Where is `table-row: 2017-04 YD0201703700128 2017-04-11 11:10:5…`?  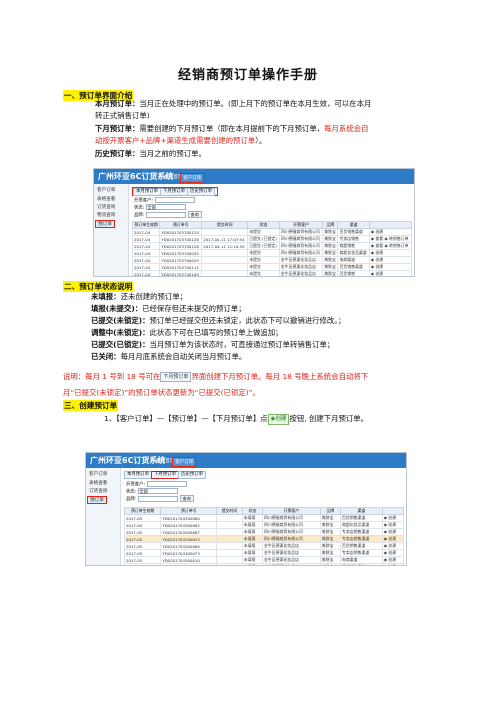 table-row: 2017-04 YD0201703700128 2017-04-11 11:10:5… is located at coordinates (272, 246).